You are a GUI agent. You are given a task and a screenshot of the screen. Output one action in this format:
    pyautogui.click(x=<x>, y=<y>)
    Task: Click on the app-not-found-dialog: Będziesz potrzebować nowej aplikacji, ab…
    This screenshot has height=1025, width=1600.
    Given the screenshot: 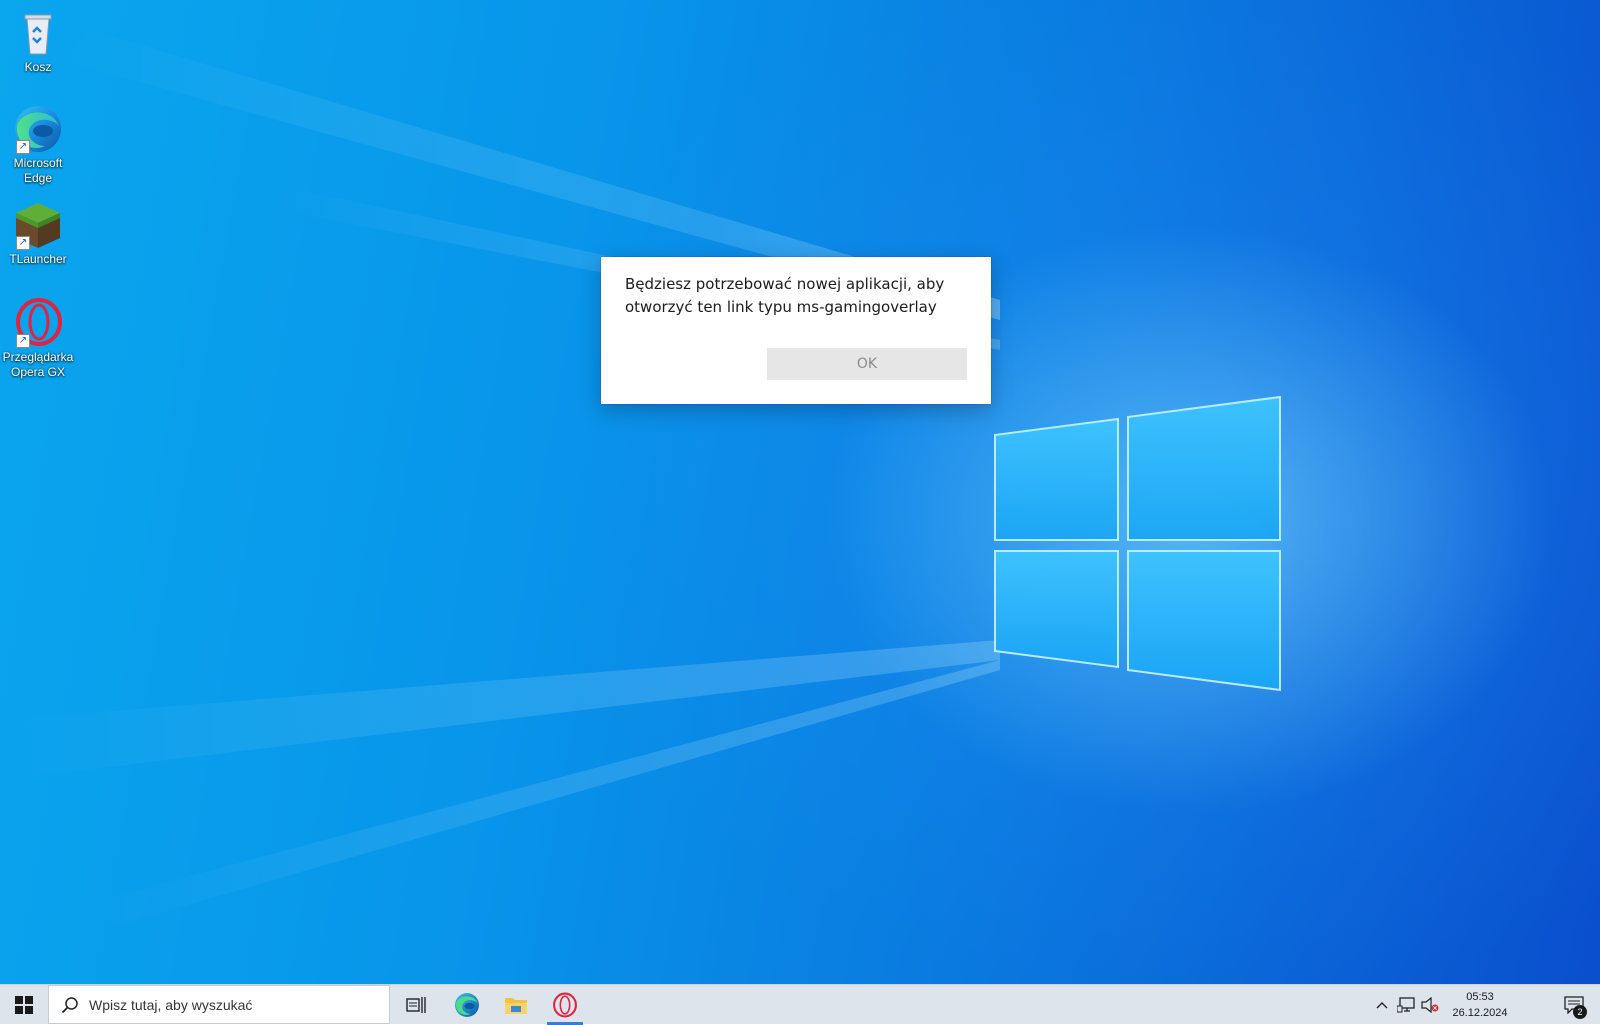 What is the action you would take?
    pyautogui.click(x=796, y=330)
    